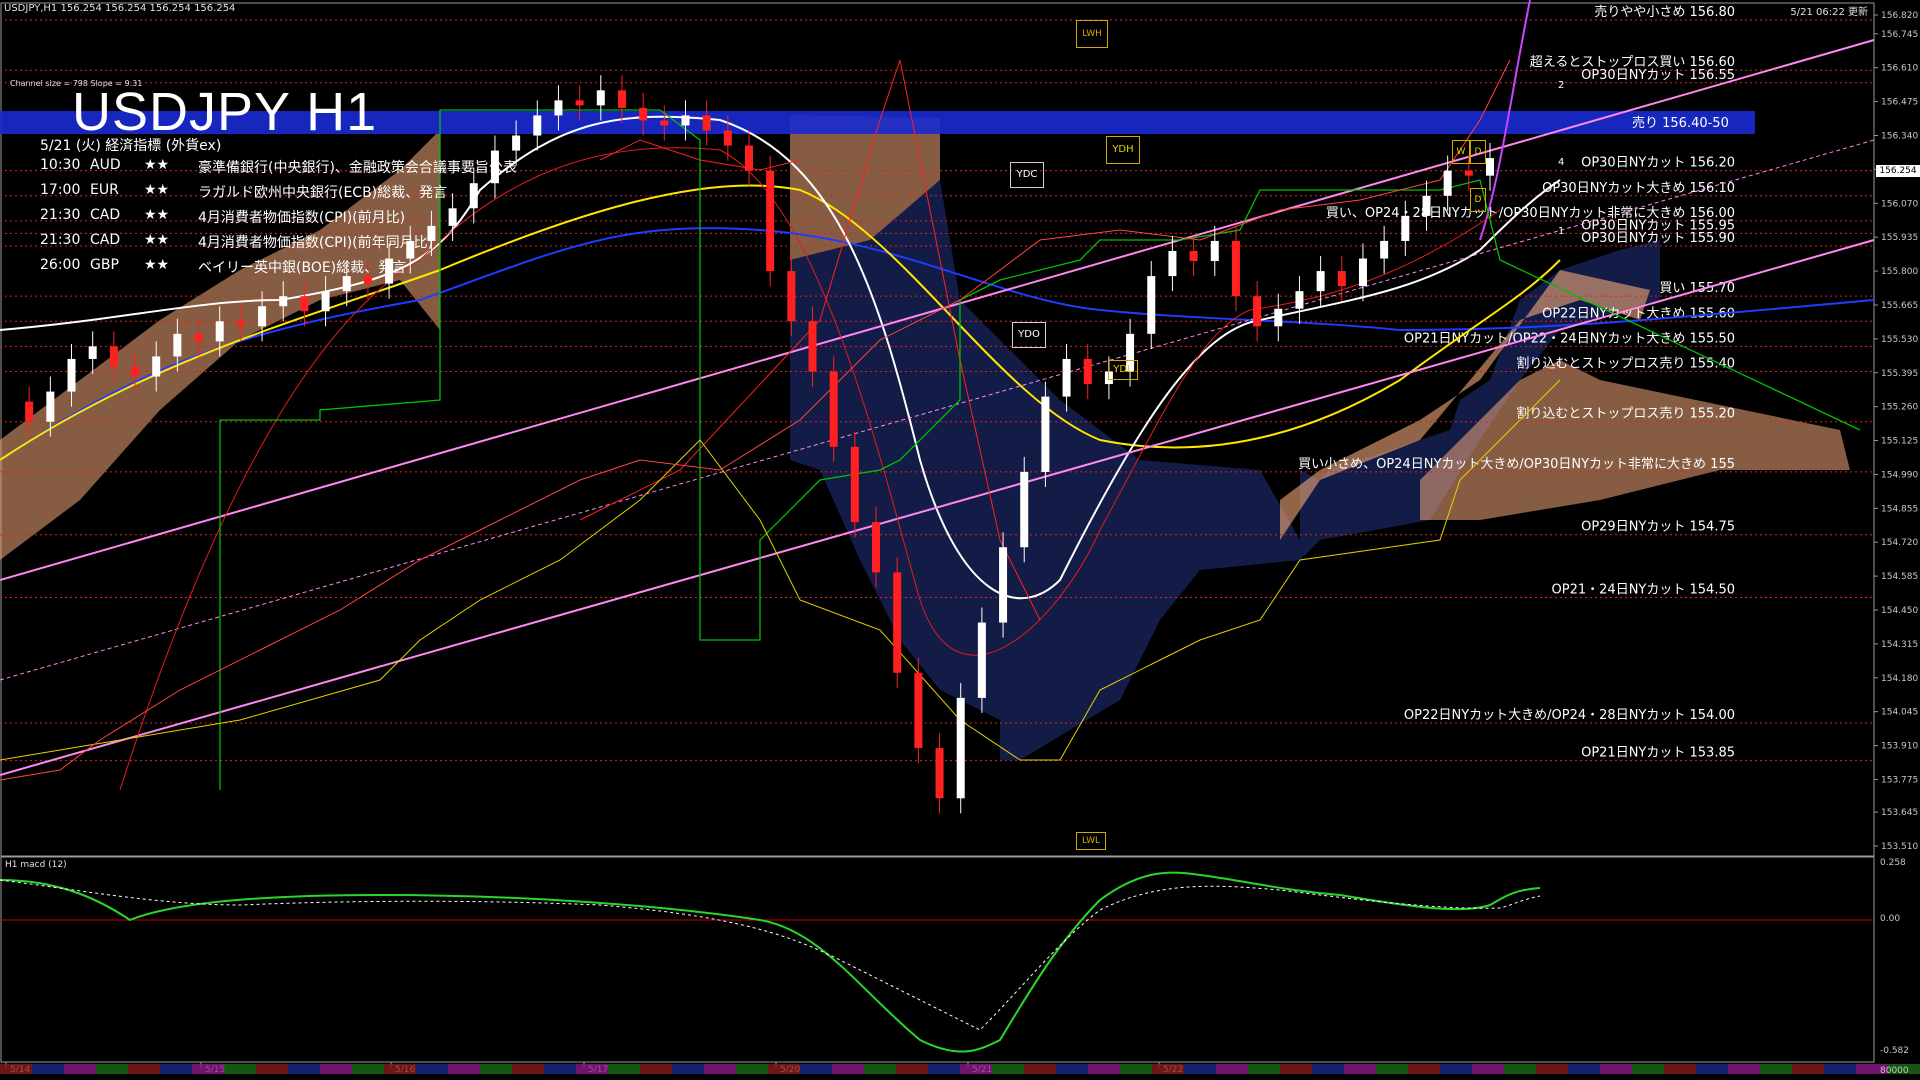 Image resolution: width=1920 pixels, height=1080 pixels. I want to click on y-tick-label: 155.935, so click(1899, 238).